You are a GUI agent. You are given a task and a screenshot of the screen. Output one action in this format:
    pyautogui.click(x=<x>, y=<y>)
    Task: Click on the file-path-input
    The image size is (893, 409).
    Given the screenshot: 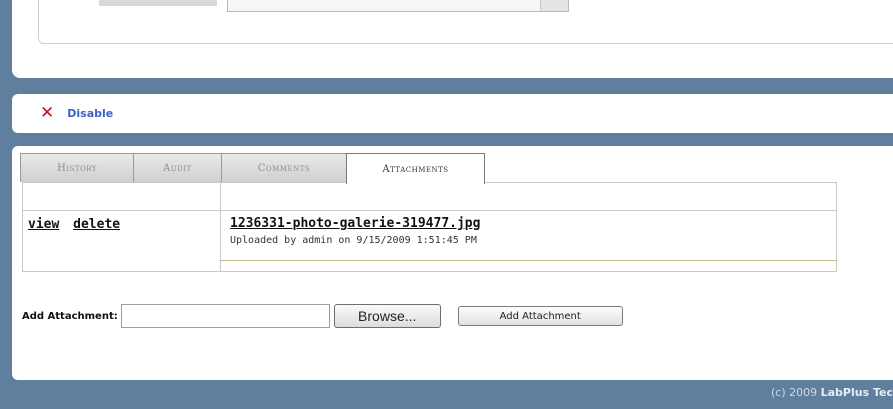 What is the action you would take?
    pyautogui.click(x=225, y=316)
    